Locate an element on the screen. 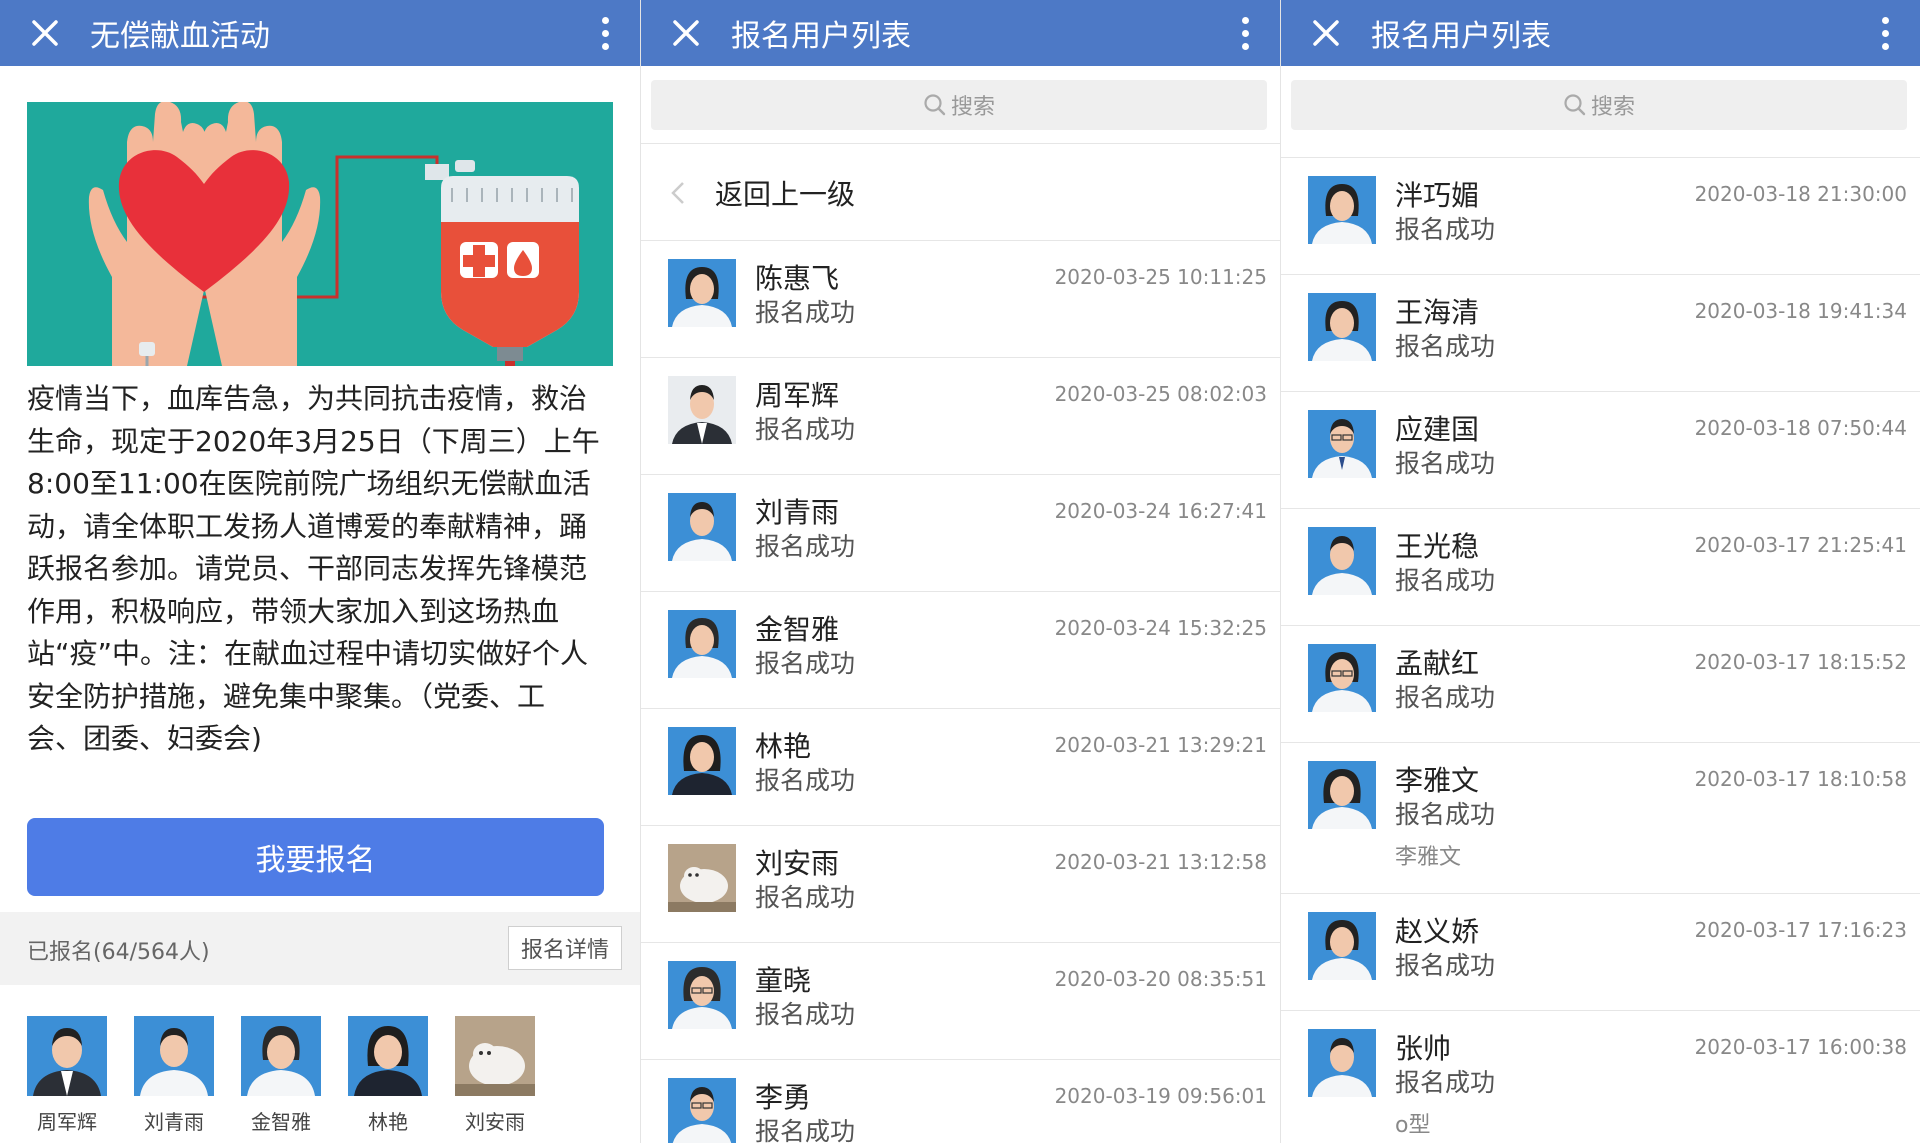  list-item: 应建国 报名成功 2020-03-18 07:50:44 is located at coordinates (1600, 450).